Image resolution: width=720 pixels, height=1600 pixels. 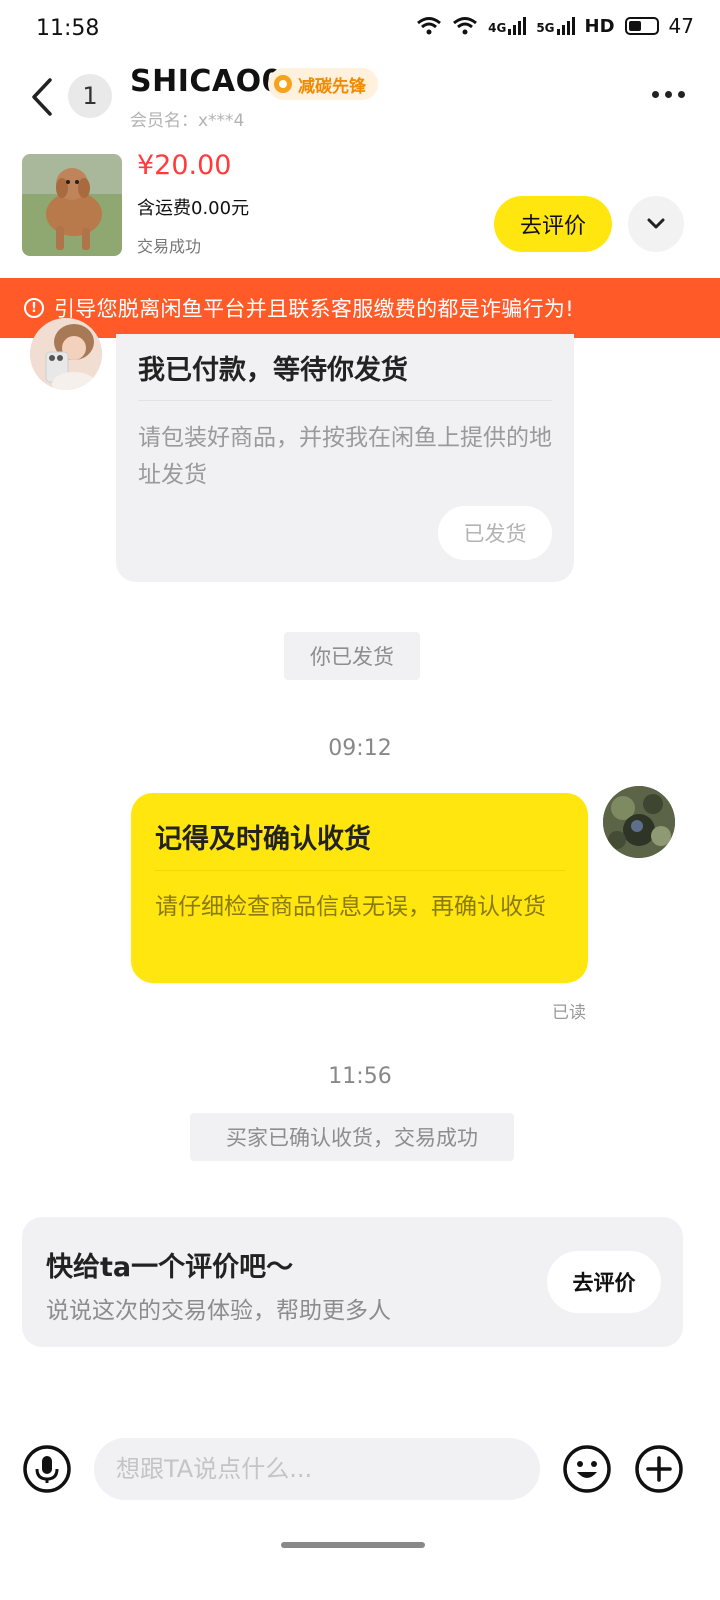 I want to click on product-thumbnail, so click(x=72, y=205).